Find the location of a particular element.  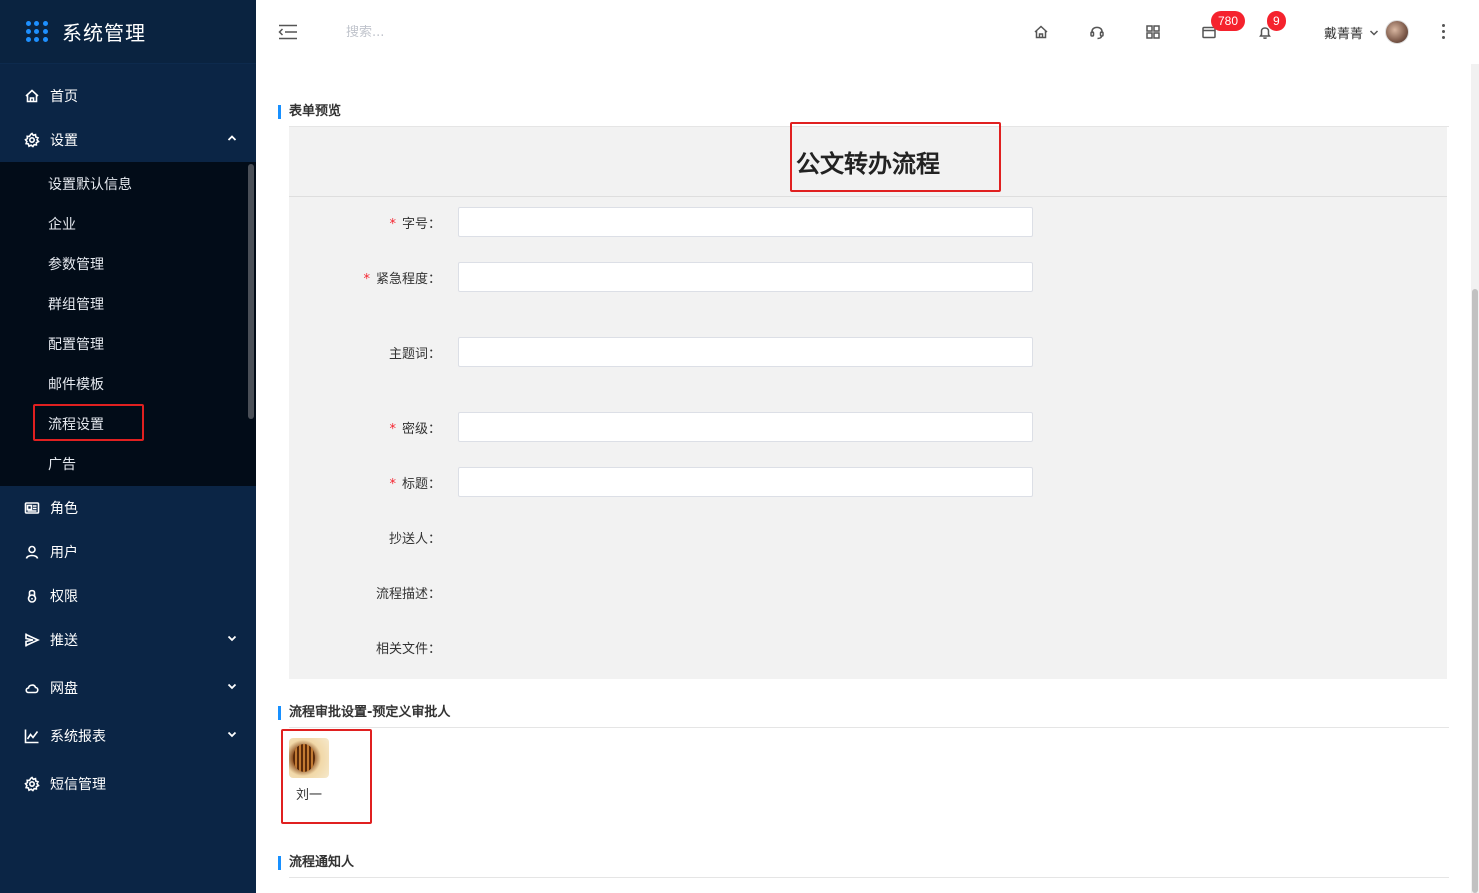

sidebar-subitem-workflow-settings: 流程设置 is located at coordinates (128, 424).